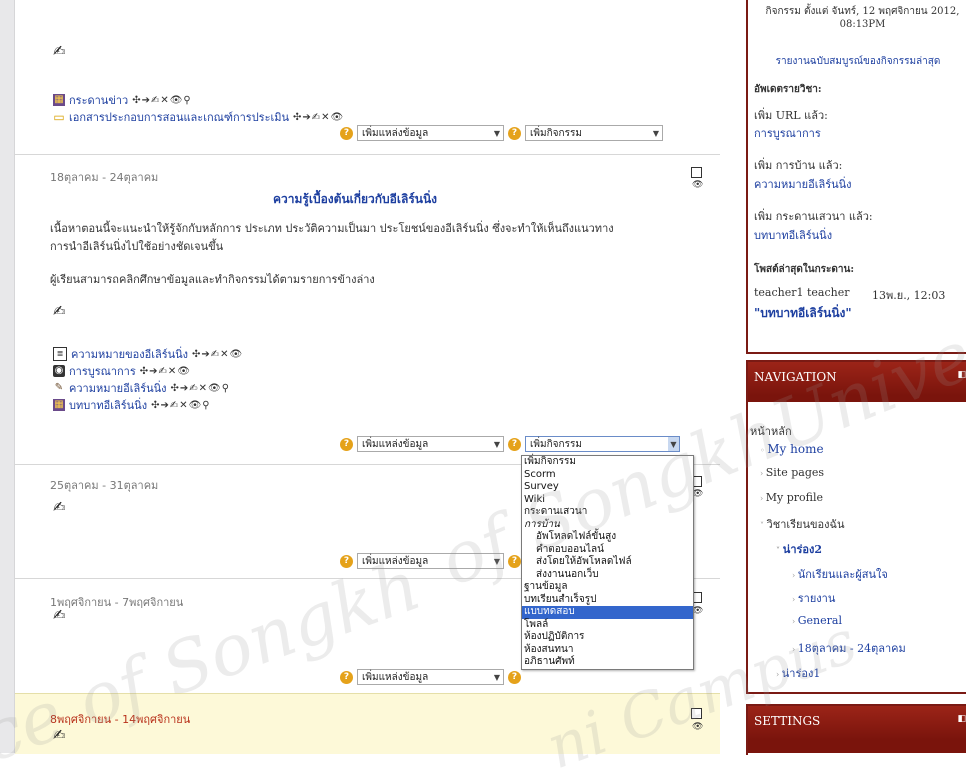 This screenshot has height=783, width=966. What do you see at coordinates (607, 475) in the screenshot?
I see `dropdown-option: Scorm` at bounding box center [607, 475].